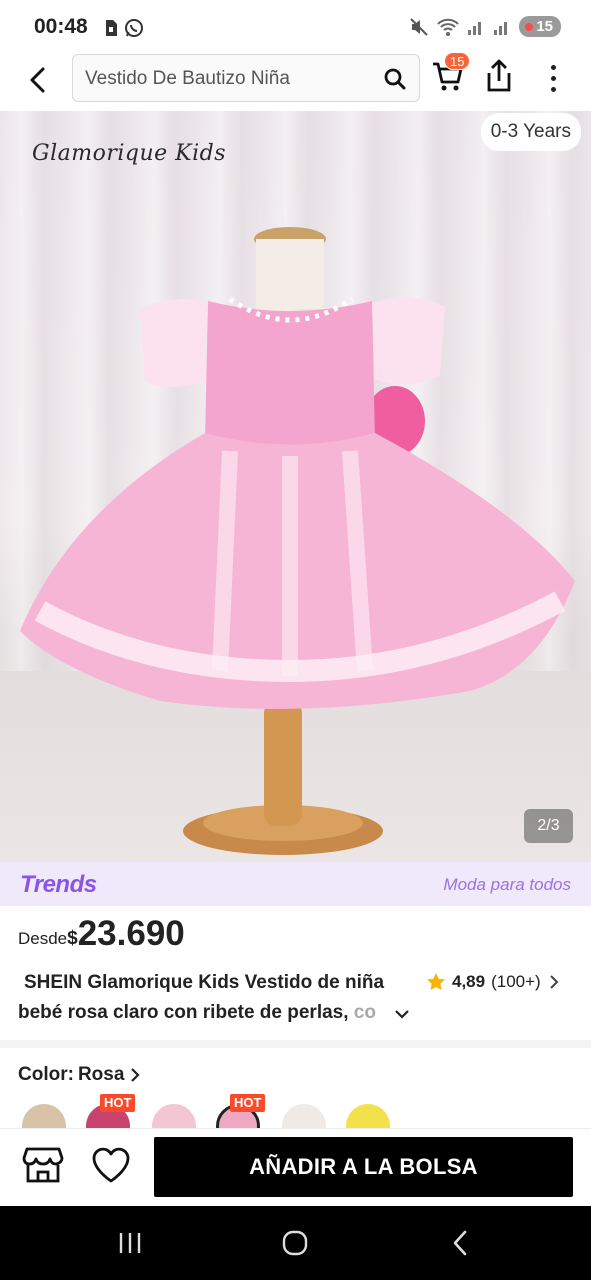 Image resolution: width=591 pixels, height=1280 pixels. I want to click on rating-score: 4,89, so click(469, 981).